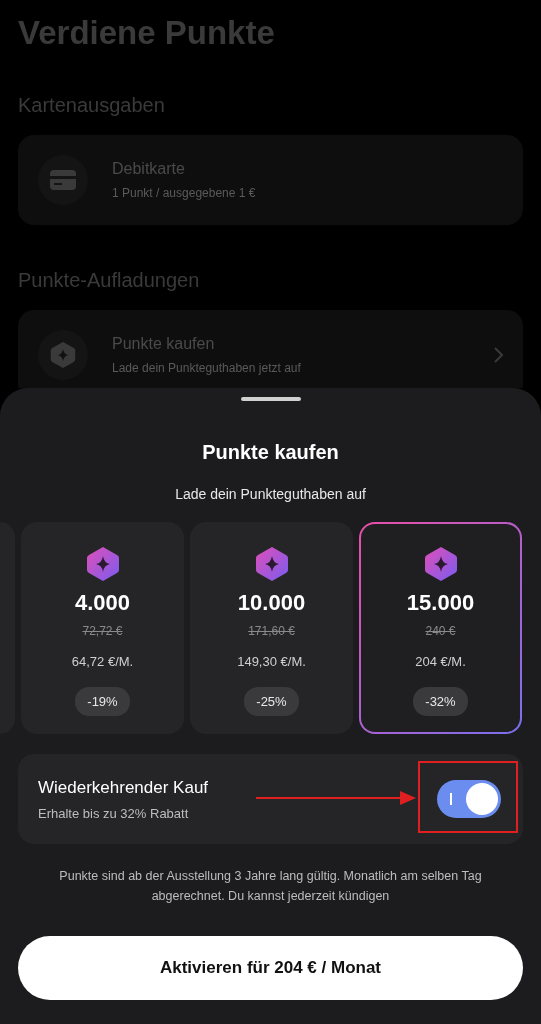 This screenshot has height=1024, width=541. I want to click on offer-card: 4.000 72,72 € 64,72 €/M. -19%, so click(102, 628).